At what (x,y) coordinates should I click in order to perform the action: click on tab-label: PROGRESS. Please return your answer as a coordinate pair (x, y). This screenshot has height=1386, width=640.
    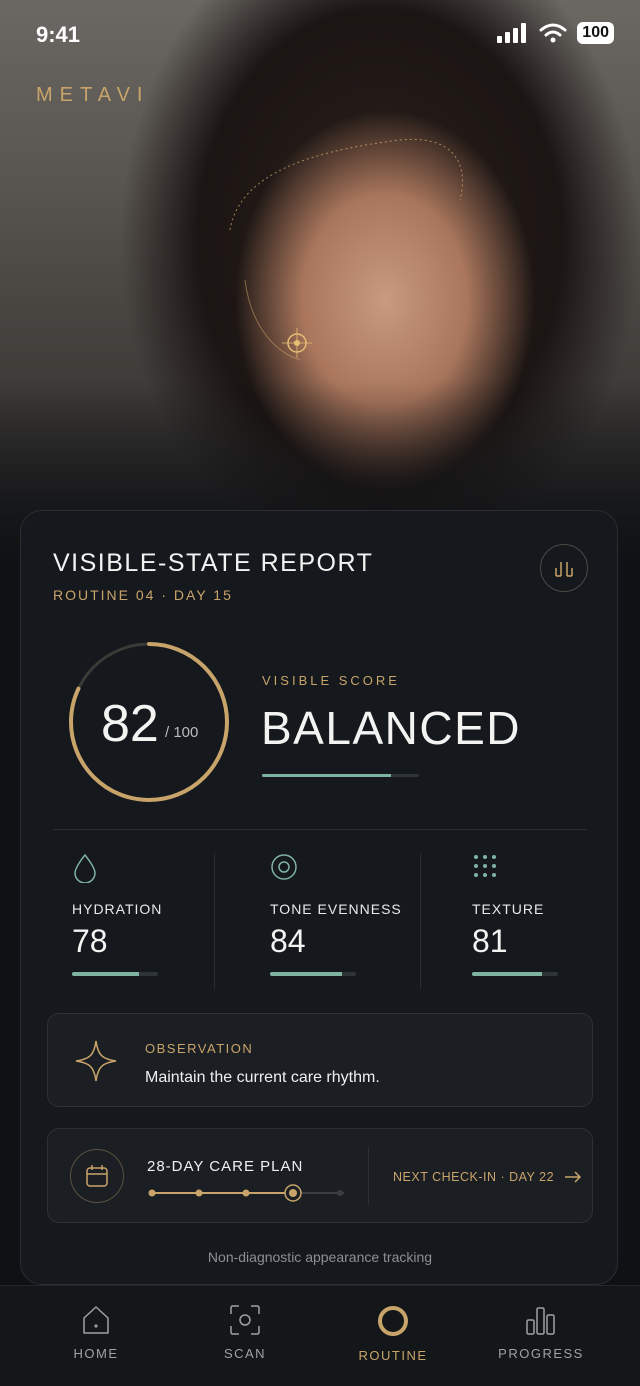
    Looking at the image, I should click on (541, 1353).